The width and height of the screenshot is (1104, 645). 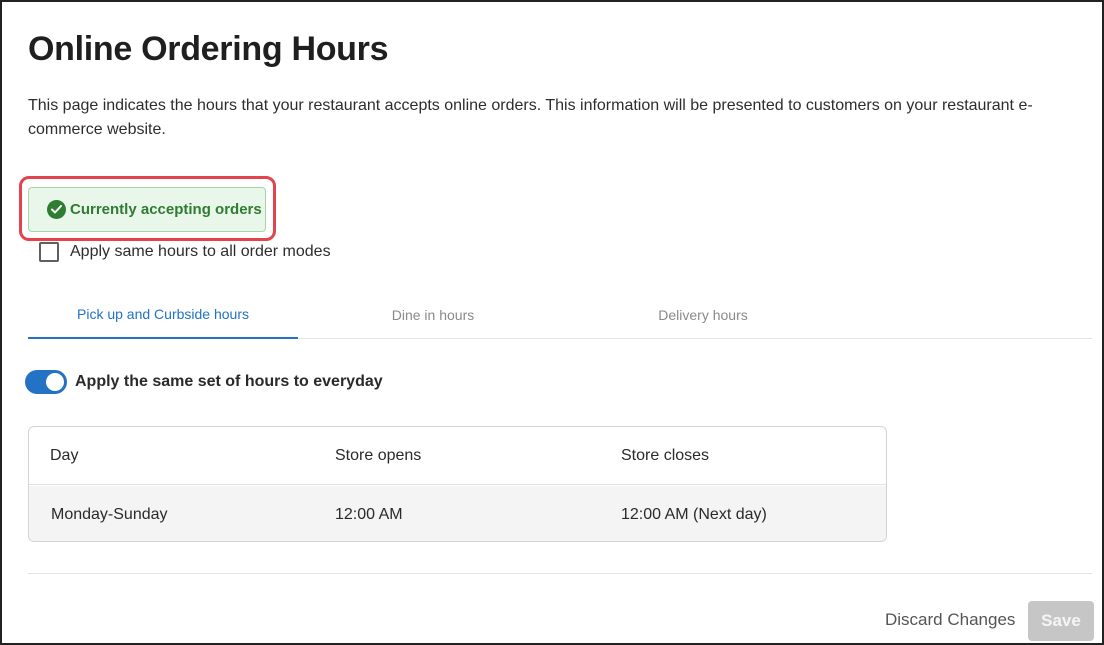 What do you see at coordinates (369, 514) in the screenshot?
I see `store-opens-cell: 12:00 AM` at bounding box center [369, 514].